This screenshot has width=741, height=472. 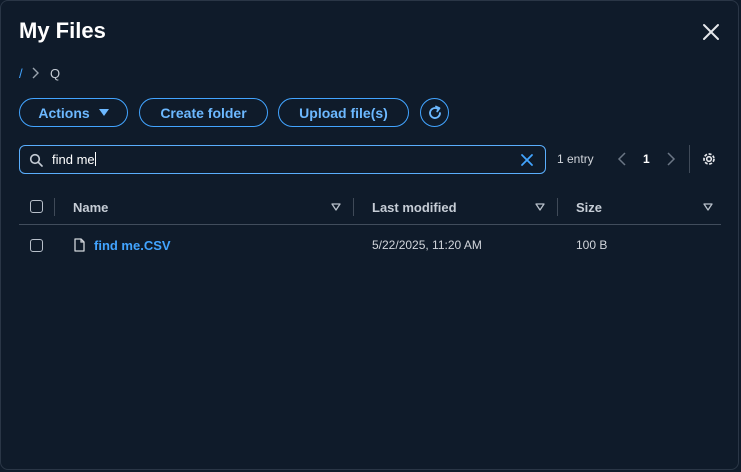 What do you see at coordinates (79, 245) in the screenshot?
I see `file-icon` at bounding box center [79, 245].